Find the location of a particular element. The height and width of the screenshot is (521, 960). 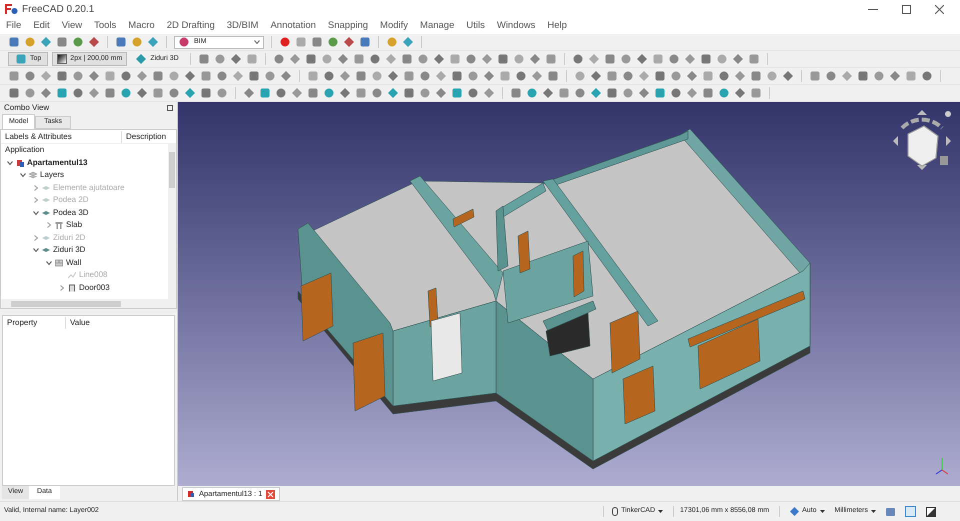

menu-item: Modify is located at coordinates (394, 26).